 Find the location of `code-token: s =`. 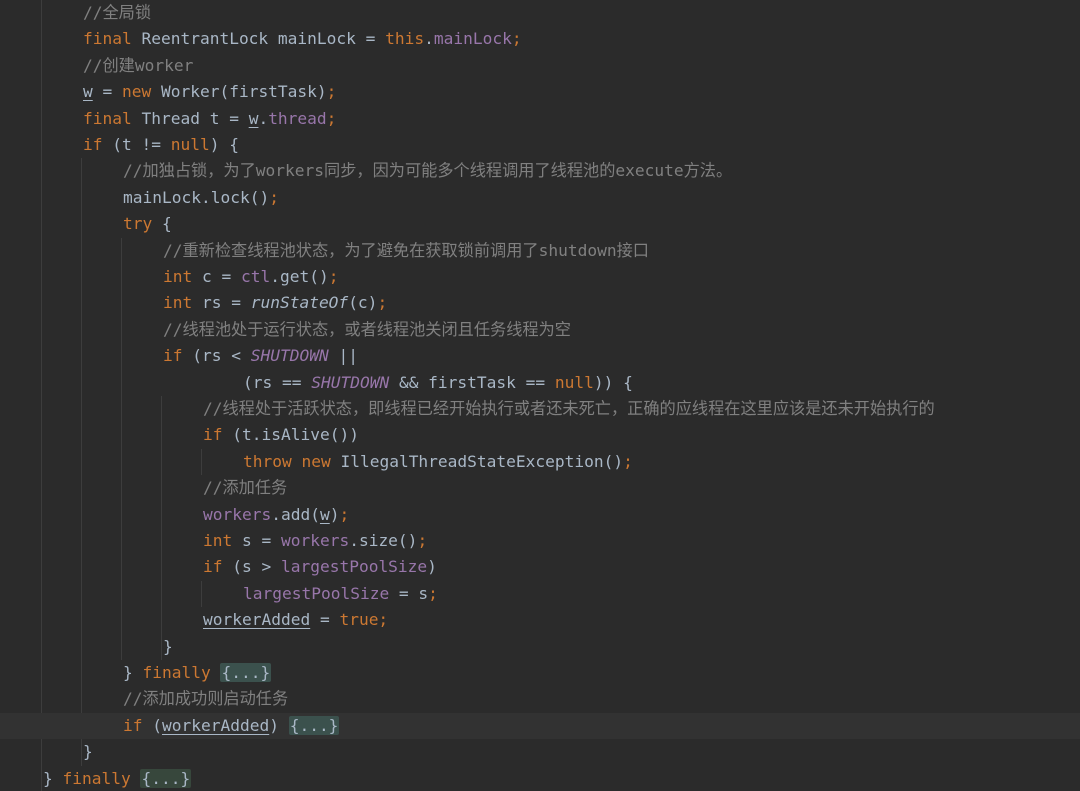

code-token: s = is located at coordinates (261, 540).